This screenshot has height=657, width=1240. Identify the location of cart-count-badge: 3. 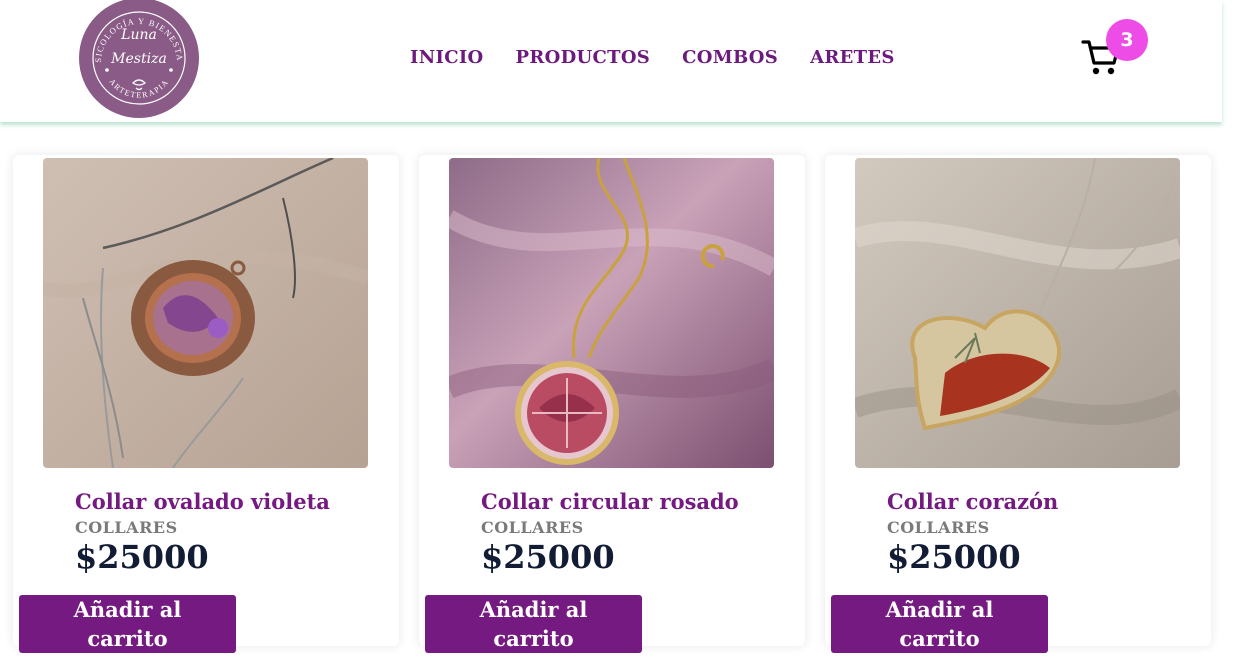
(1127, 40).